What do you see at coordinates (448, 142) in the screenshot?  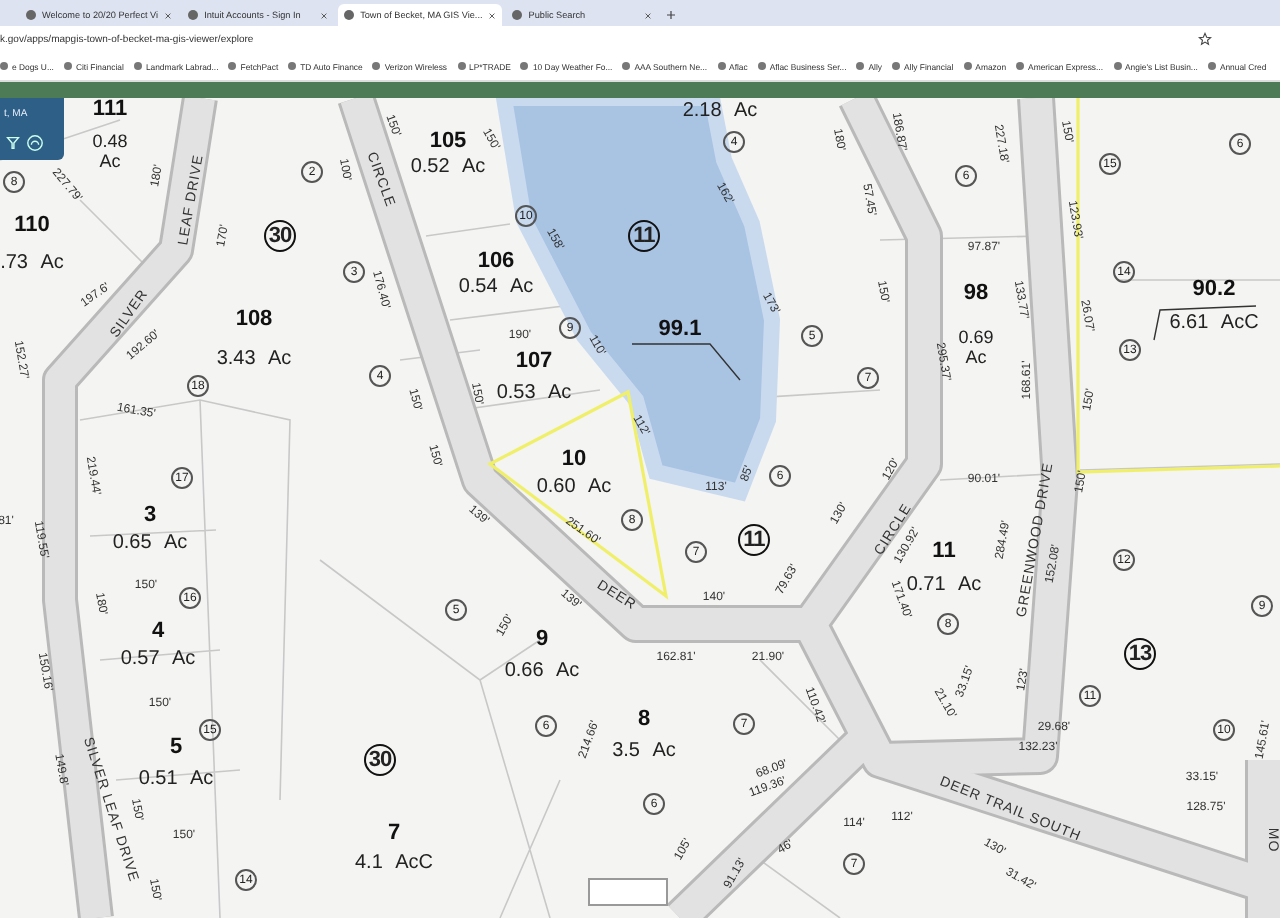 I see `parcel-number: 105` at bounding box center [448, 142].